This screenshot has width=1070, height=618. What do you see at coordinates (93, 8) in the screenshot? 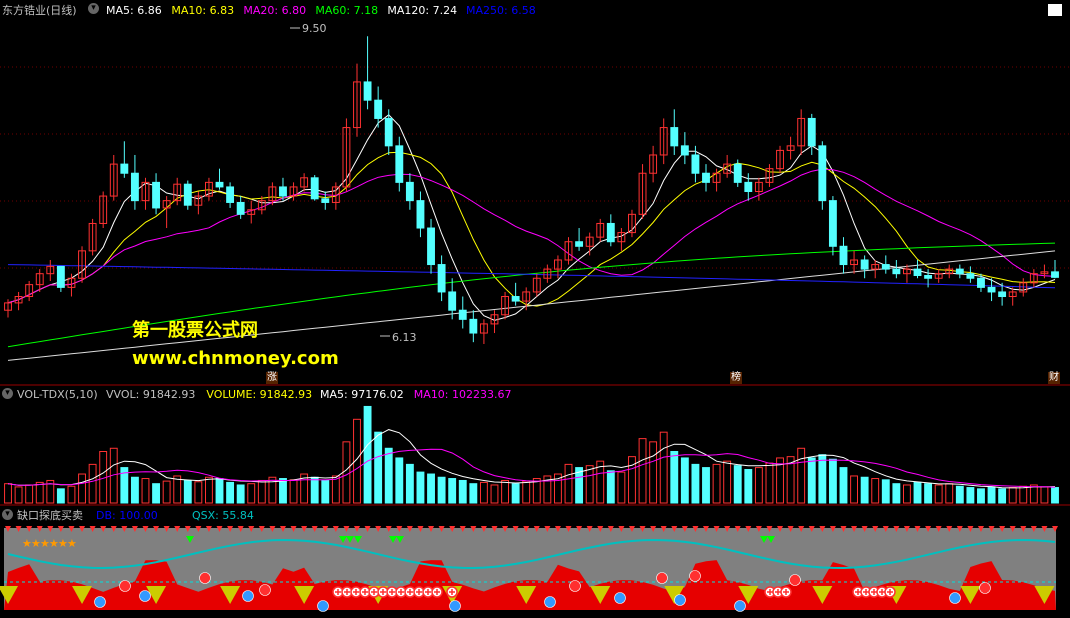
I see `expand-chevron-icon: ▾` at bounding box center [93, 8].